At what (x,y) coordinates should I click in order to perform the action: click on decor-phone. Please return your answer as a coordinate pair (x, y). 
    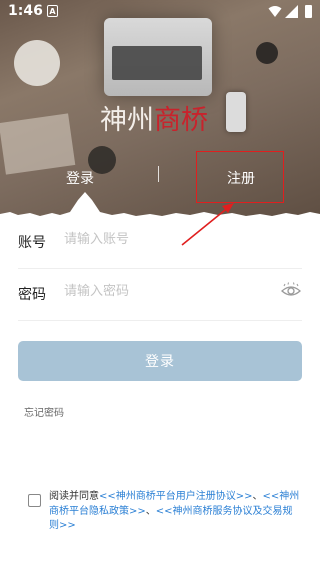
    Looking at the image, I should click on (236, 112).